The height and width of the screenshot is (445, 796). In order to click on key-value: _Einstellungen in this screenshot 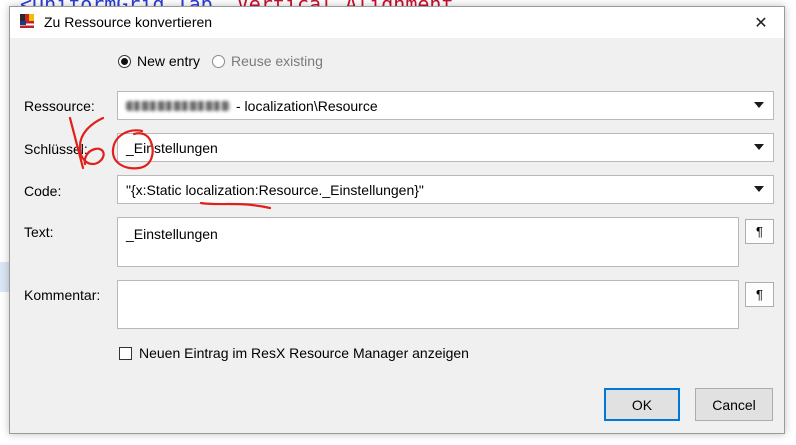, I will do `click(172, 147)`.